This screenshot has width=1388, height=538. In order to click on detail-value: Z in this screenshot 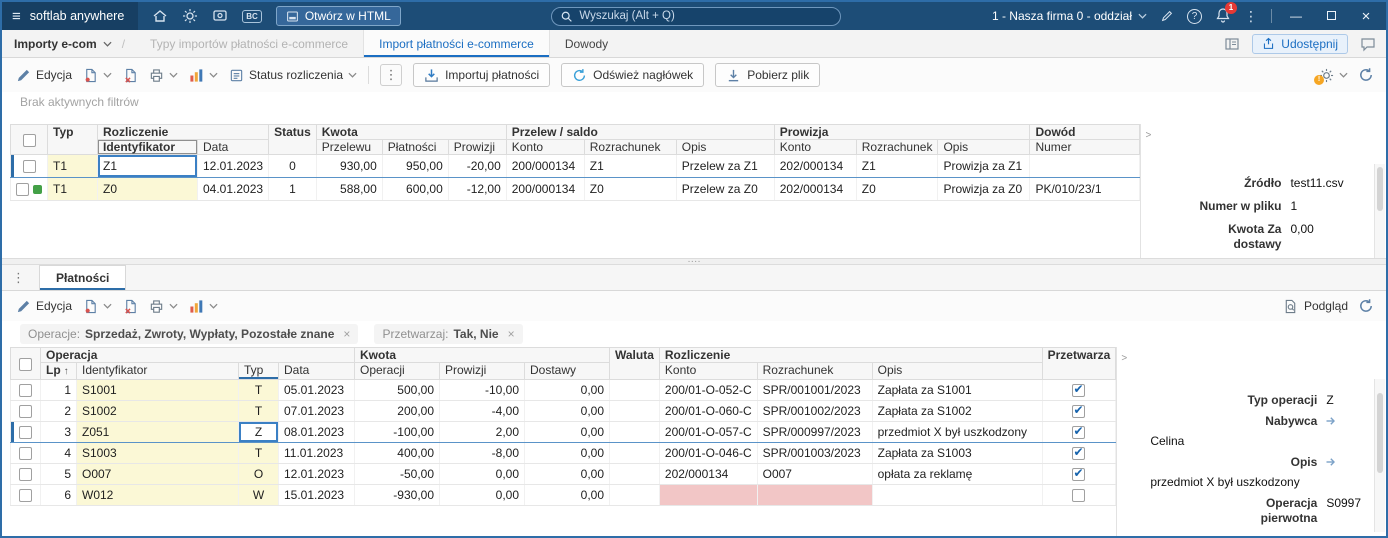, I will do `click(1329, 400)`.